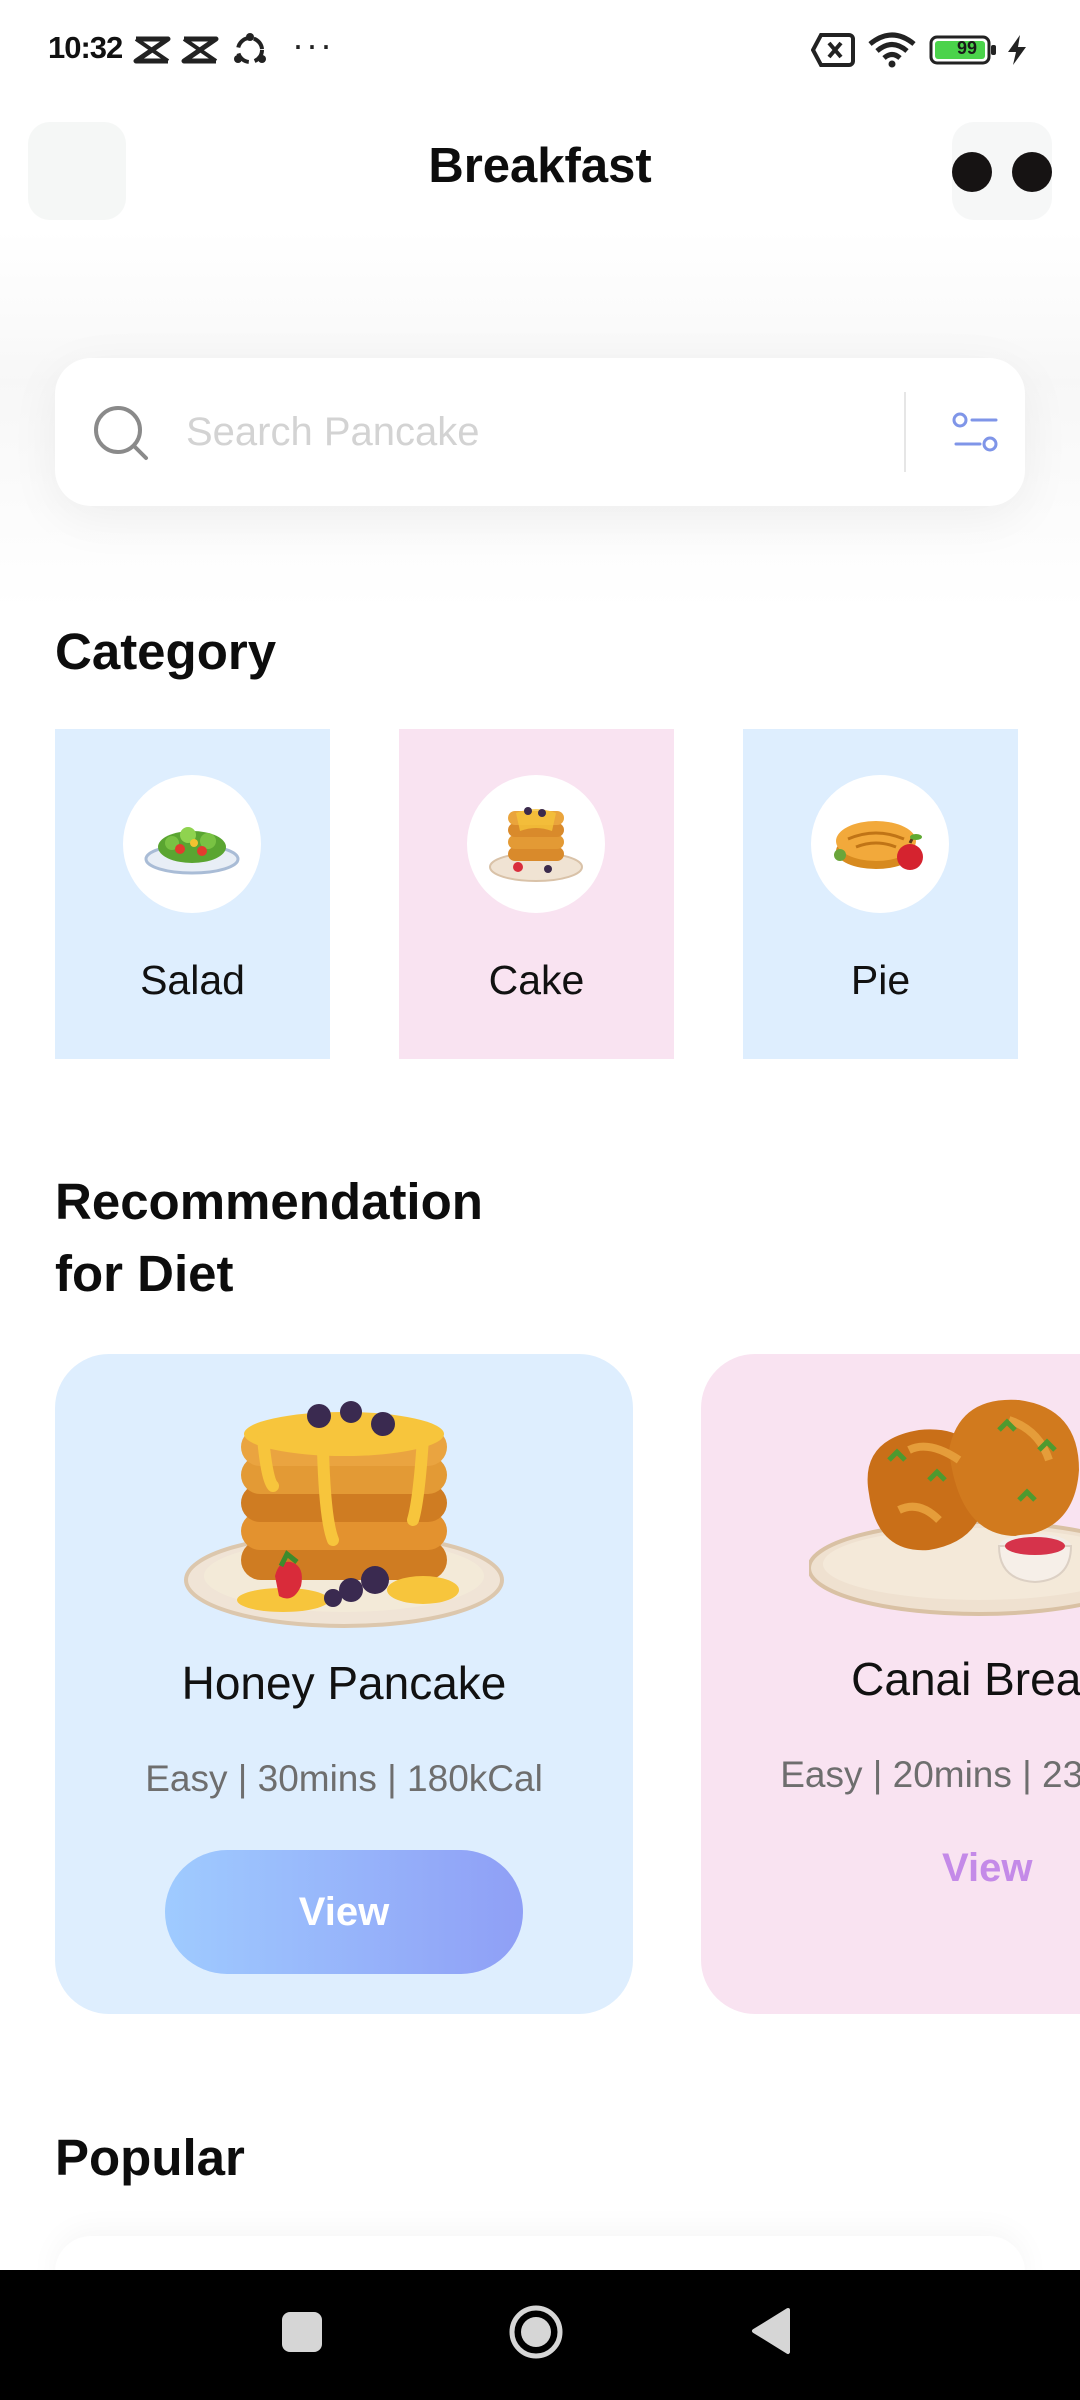 The height and width of the screenshot is (2400, 1080). What do you see at coordinates (1002, 171) in the screenshot?
I see `more-options-button` at bounding box center [1002, 171].